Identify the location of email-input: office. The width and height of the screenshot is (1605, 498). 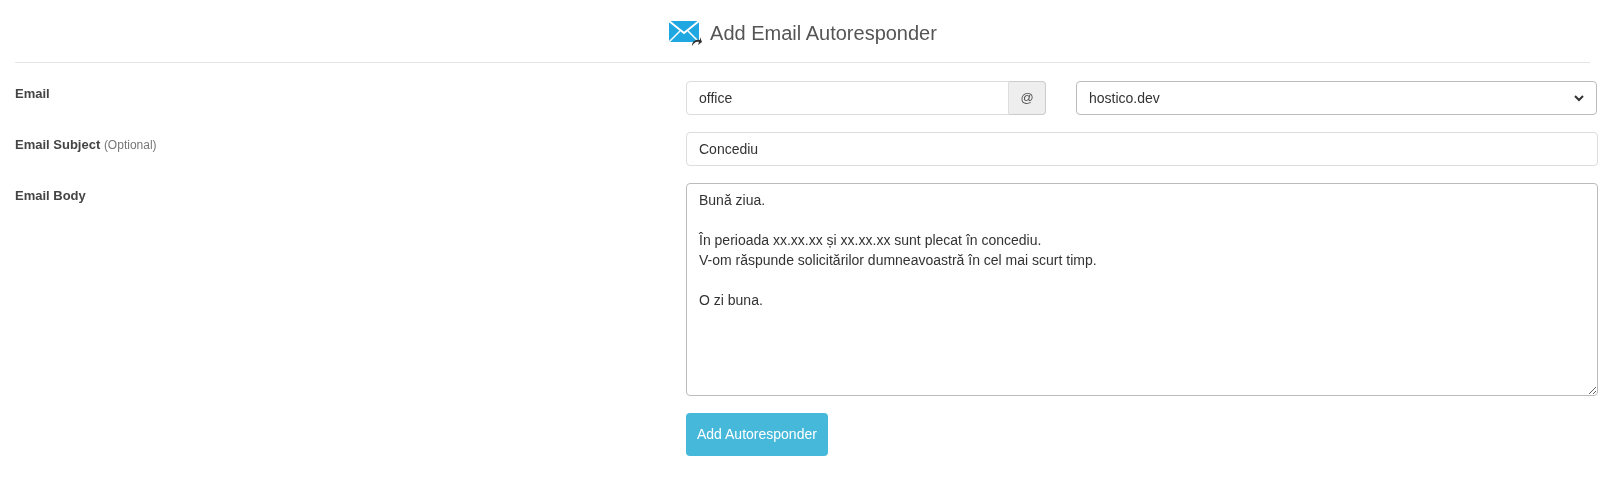
(848, 98).